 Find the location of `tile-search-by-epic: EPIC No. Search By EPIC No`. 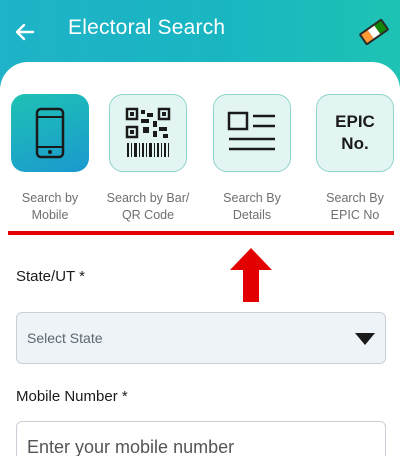

tile-search-by-epic: EPIC No. Search By EPIC No is located at coordinates (352, 159).